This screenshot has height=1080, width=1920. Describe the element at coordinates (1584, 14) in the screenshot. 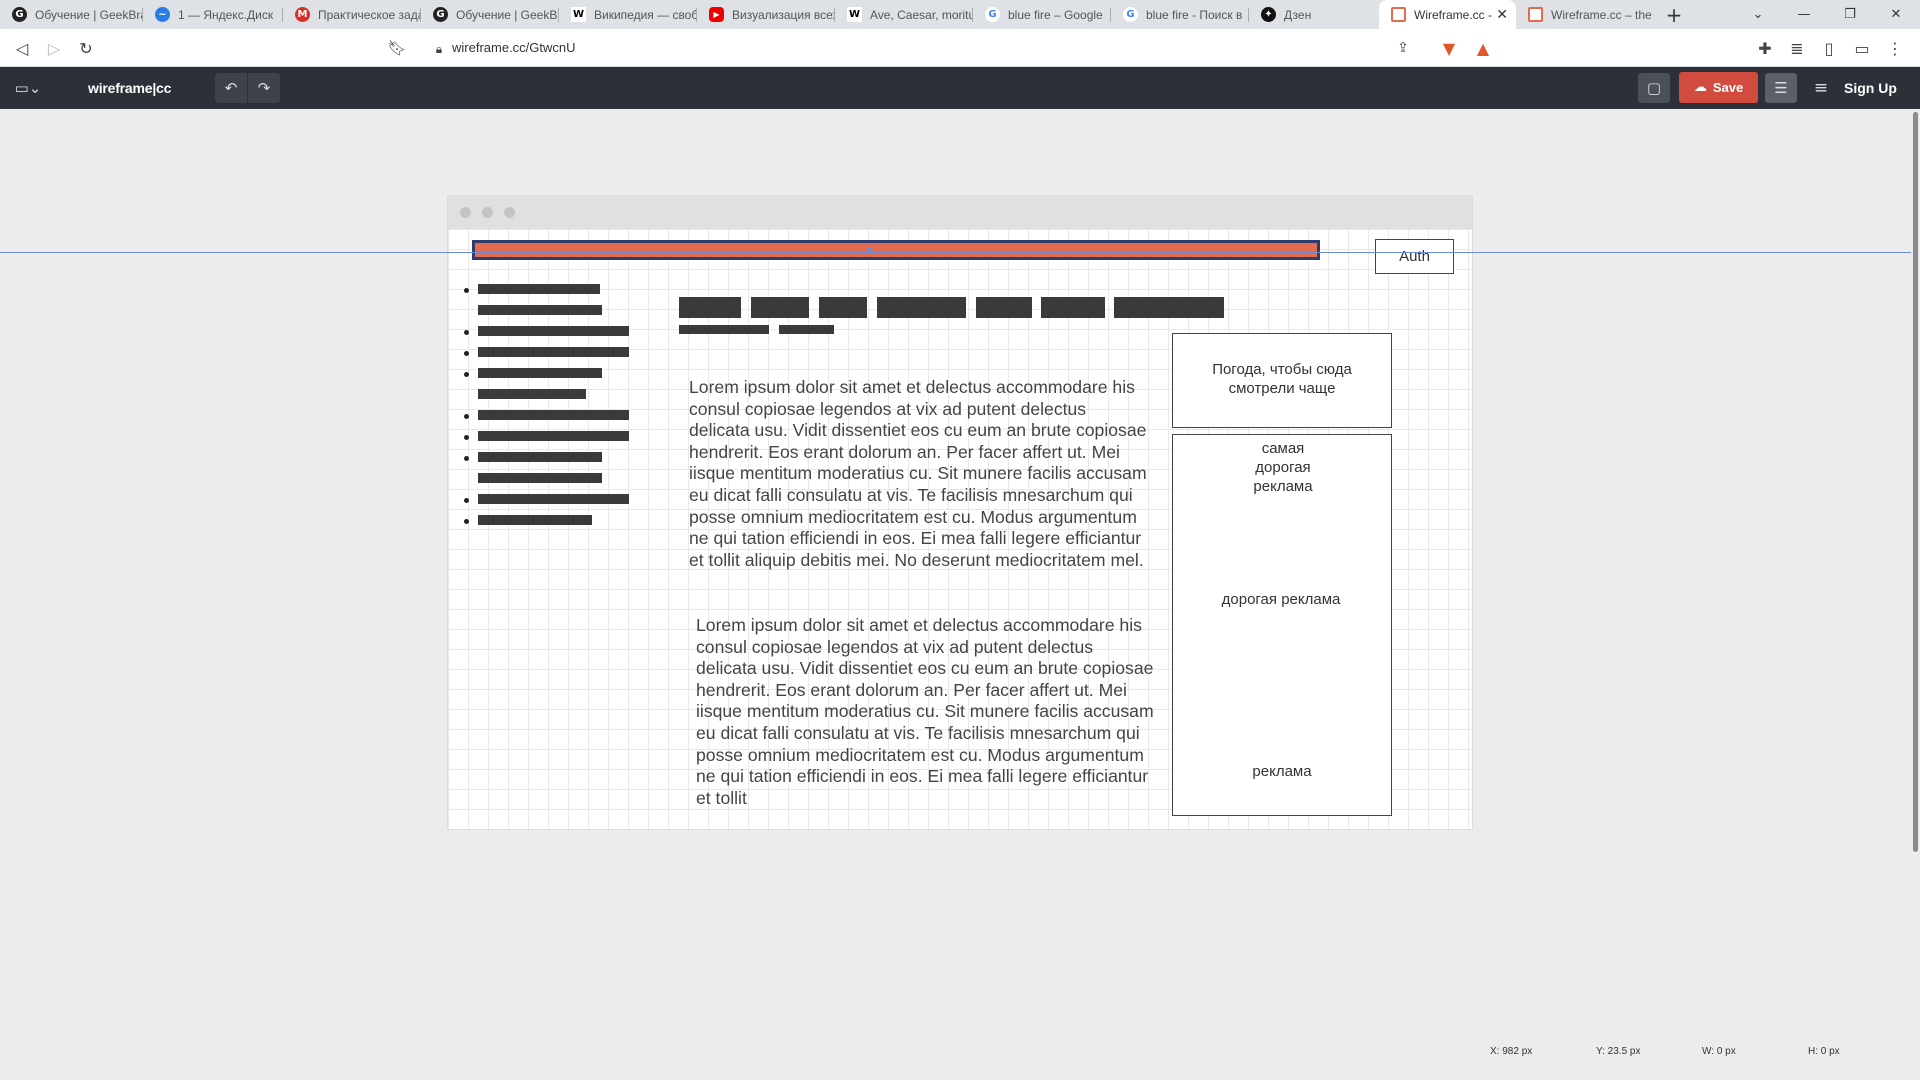

I see `browser-tab: Wireframe.cc – the` at that location.